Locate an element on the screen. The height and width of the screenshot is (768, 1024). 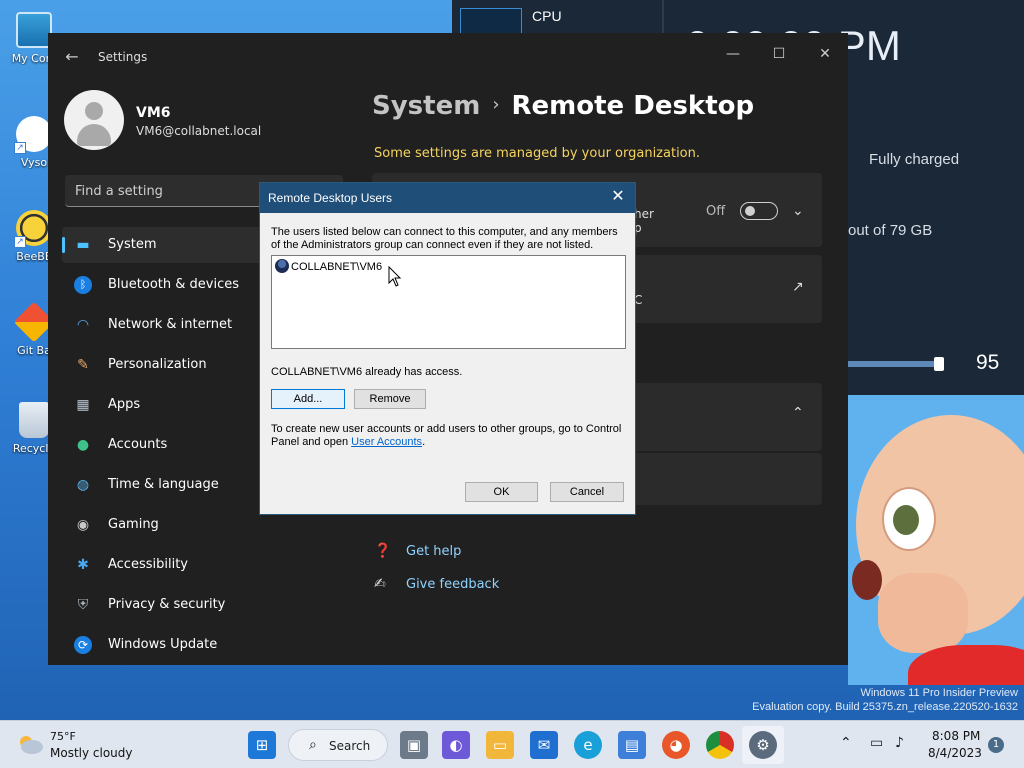
close-button: ✕ is located at coordinates (825, 54).